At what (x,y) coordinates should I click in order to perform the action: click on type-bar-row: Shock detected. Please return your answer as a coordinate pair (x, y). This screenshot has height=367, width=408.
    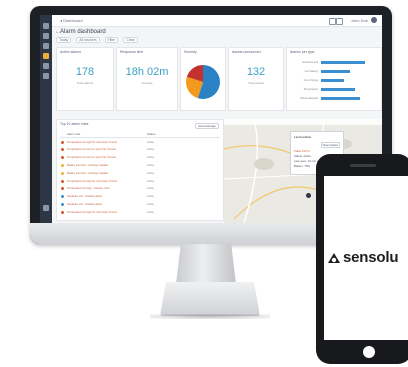
    Looking at the image, I should click on (334, 98).